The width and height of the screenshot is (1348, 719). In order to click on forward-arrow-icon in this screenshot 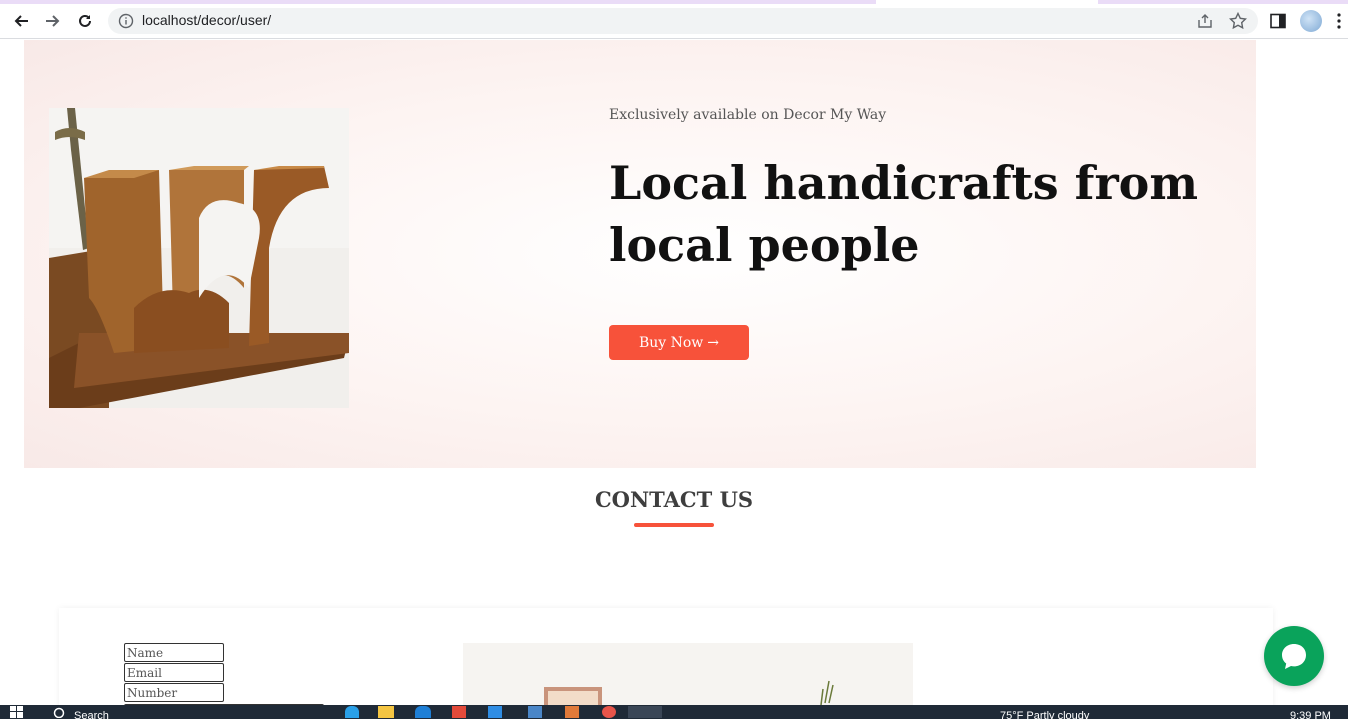, I will do `click(53, 21)`.